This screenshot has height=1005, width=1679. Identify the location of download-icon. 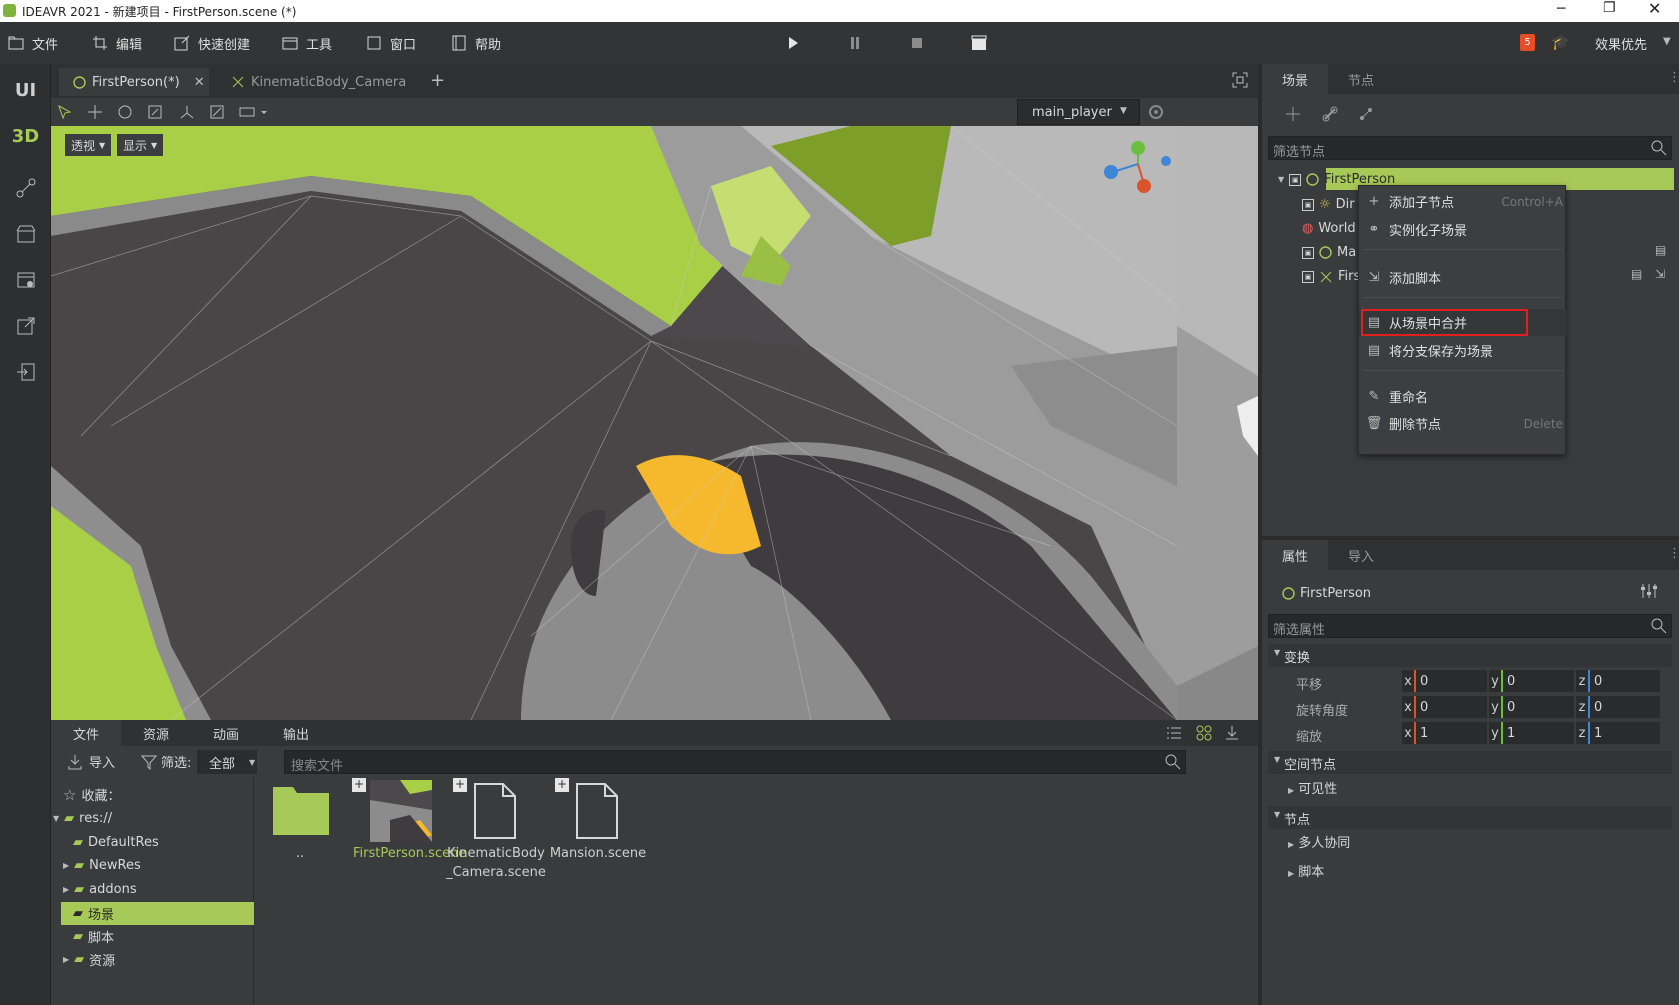
(1232, 733).